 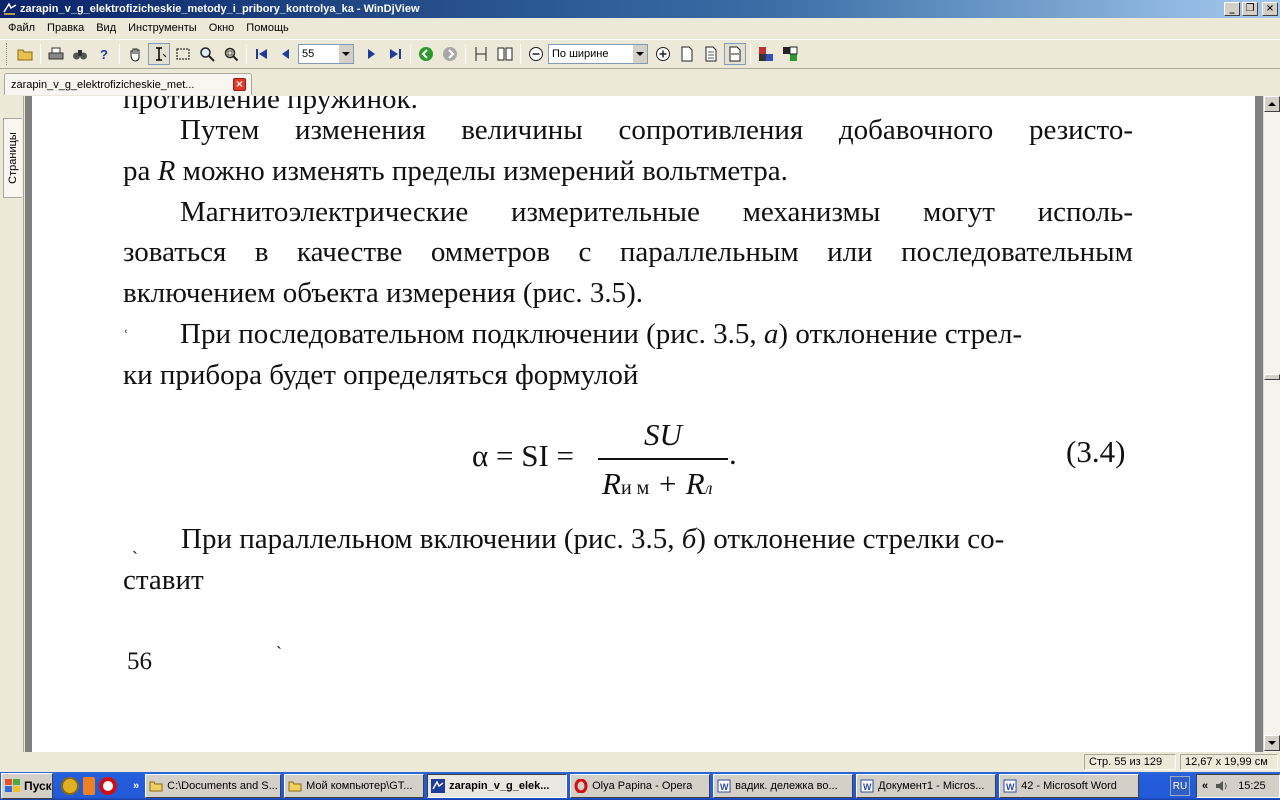 What do you see at coordinates (536, 54) in the screenshot?
I see `zoom-out-button` at bounding box center [536, 54].